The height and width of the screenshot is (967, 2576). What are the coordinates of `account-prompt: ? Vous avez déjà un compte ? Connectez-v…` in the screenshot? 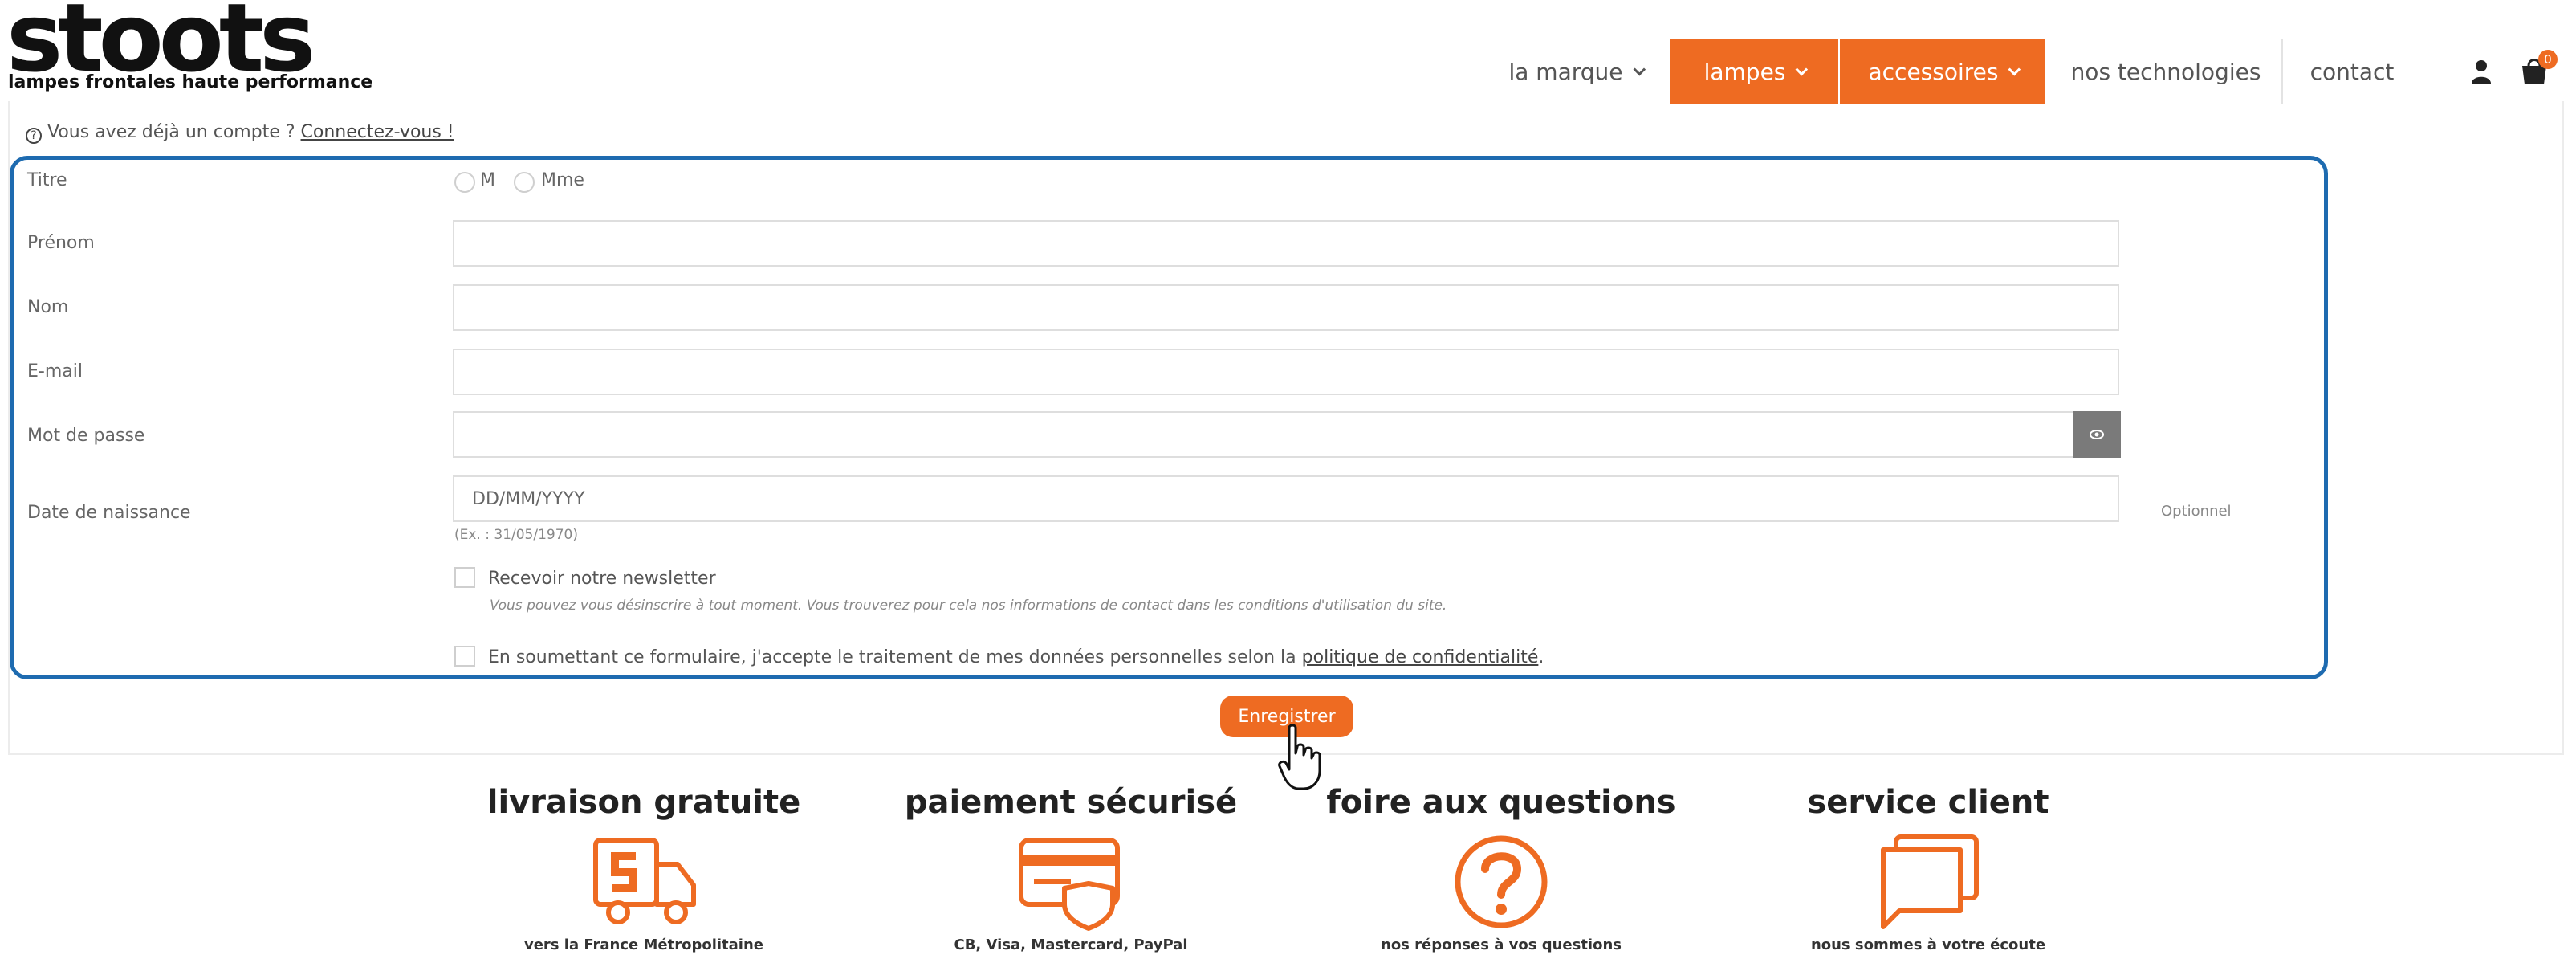 It's located at (240, 133).